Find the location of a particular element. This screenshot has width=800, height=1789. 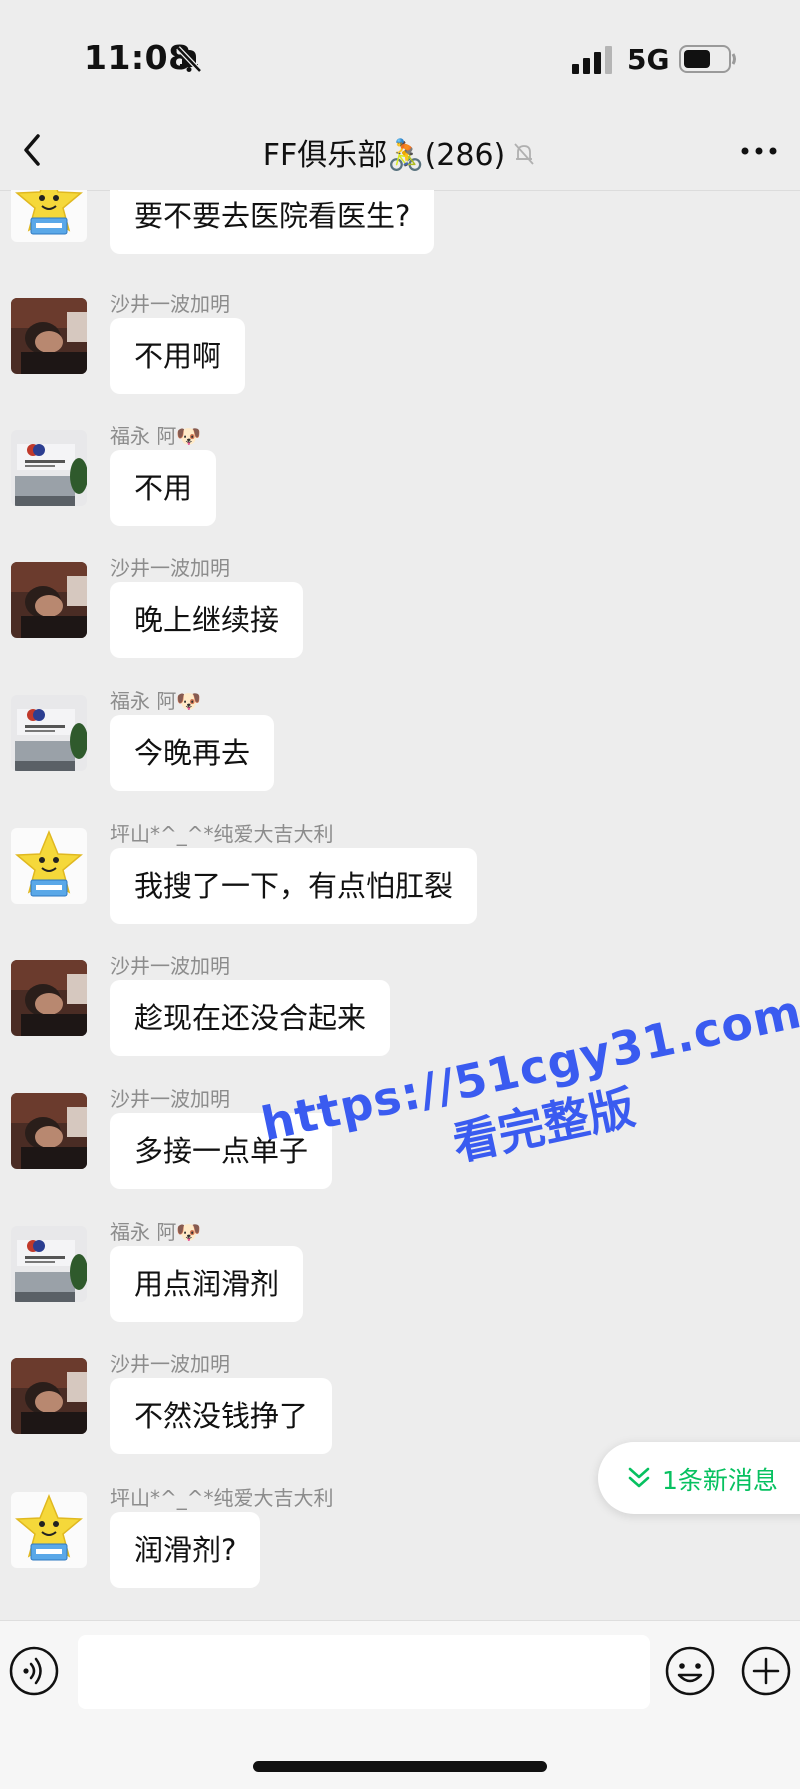

message-bubble: 今晚再去 is located at coordinates (192, 753).